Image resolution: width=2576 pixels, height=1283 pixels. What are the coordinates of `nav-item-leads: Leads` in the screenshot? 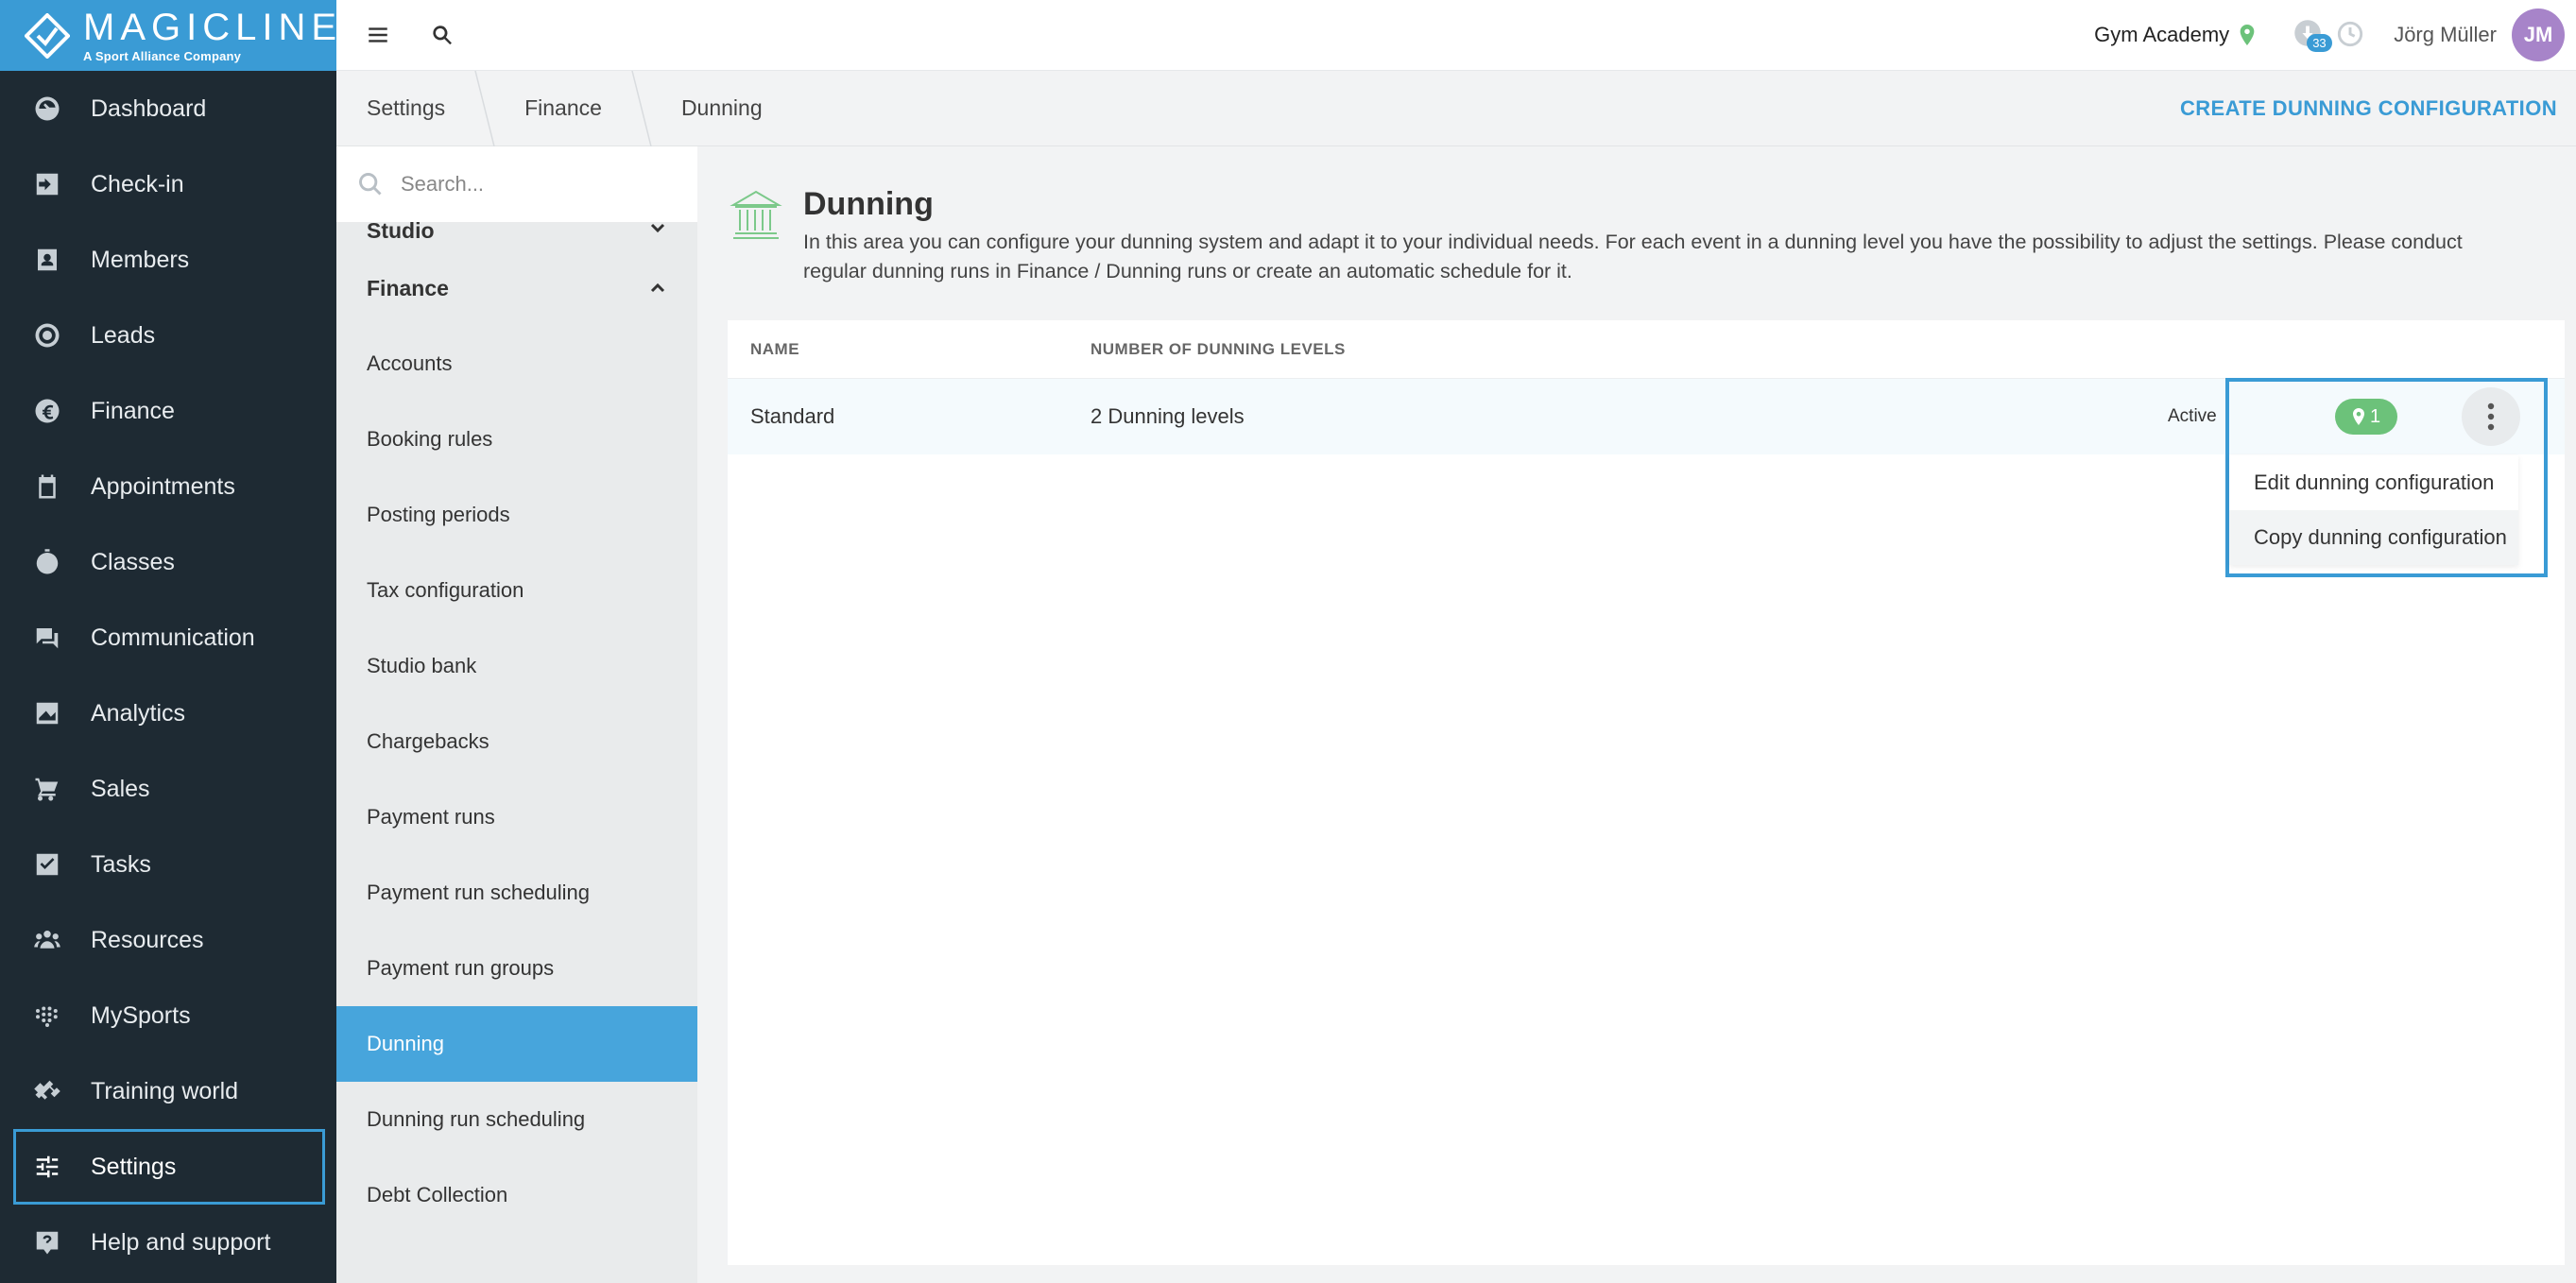 It's located at (168, 335).